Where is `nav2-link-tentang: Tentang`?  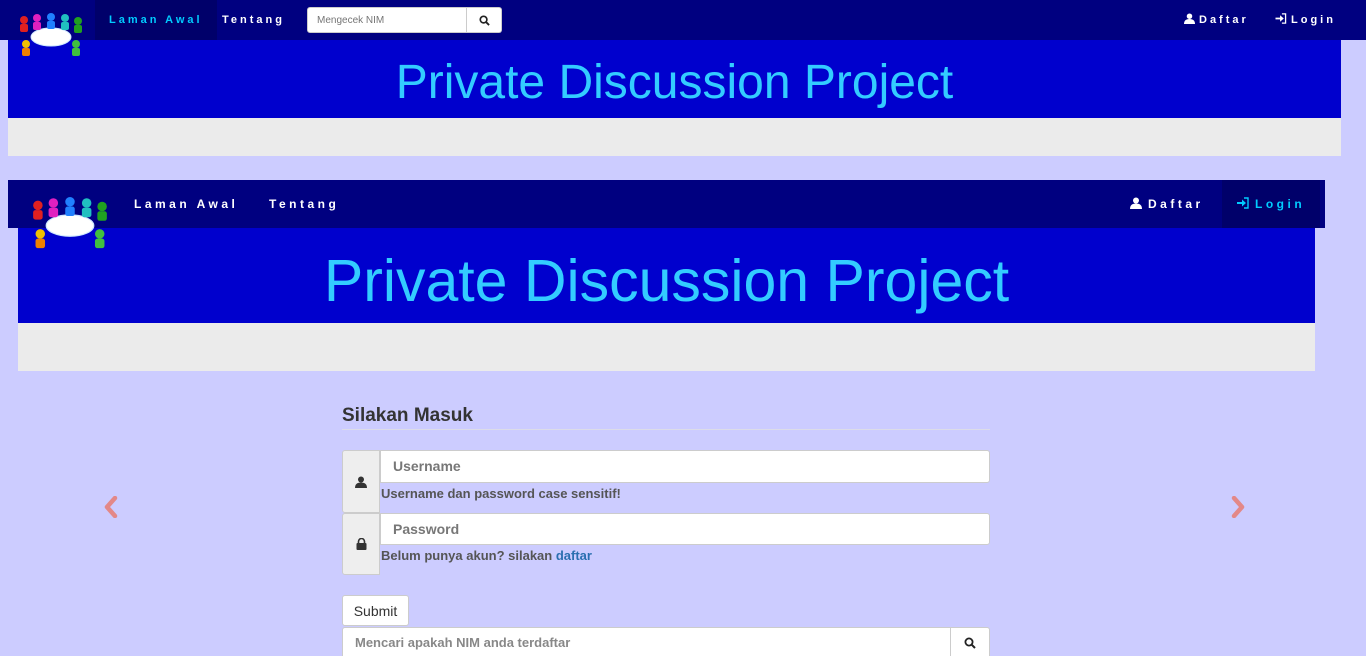 nav2-link-tentang: Tentang is located at coordinates (304, 204).